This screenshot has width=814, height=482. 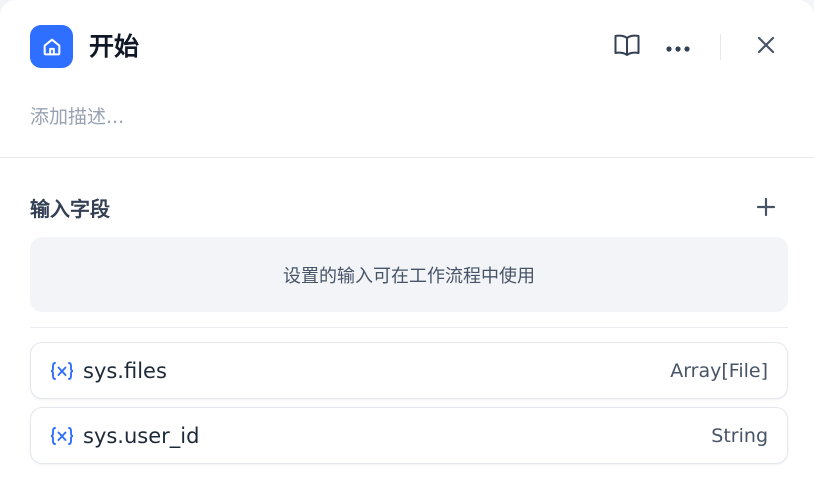 I want to click on panel-header: 开始, so click(x=407, y=47).